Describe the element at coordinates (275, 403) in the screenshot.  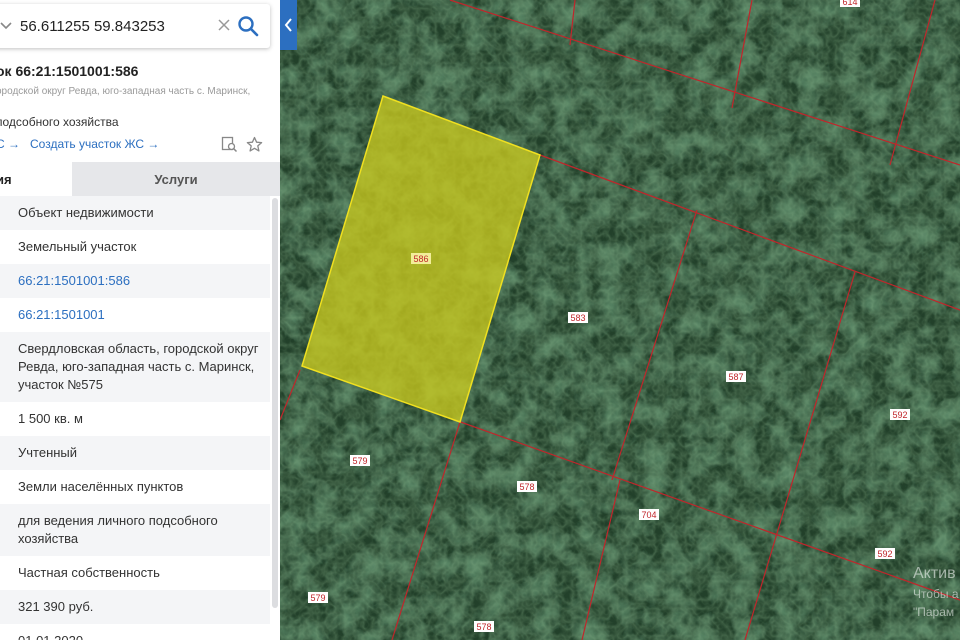
I see `scrollbar-thumb` at that location.